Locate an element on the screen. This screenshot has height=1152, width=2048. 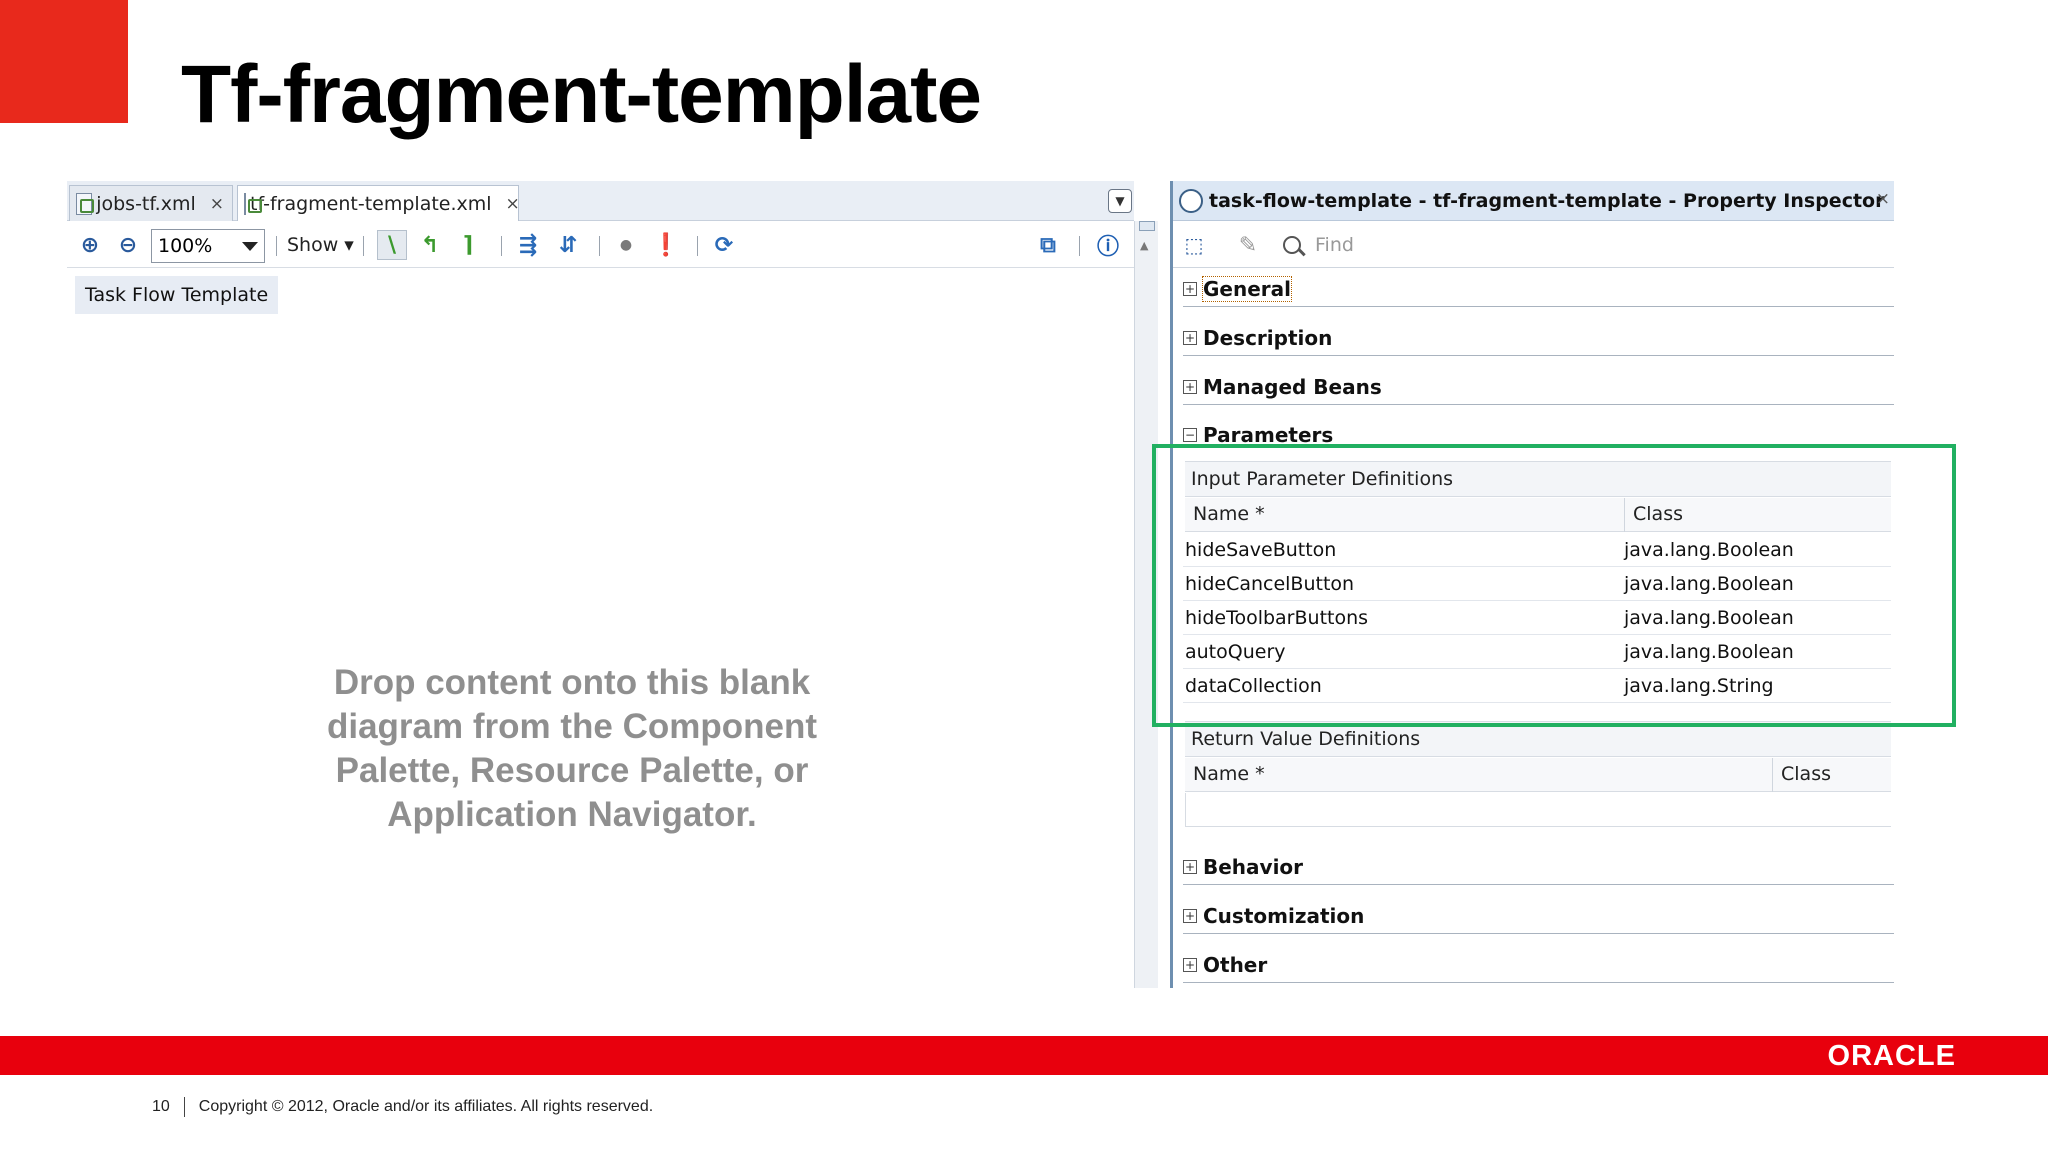
tab-list-dropdown-button: ▼ is located at coordinates (1120, 201).